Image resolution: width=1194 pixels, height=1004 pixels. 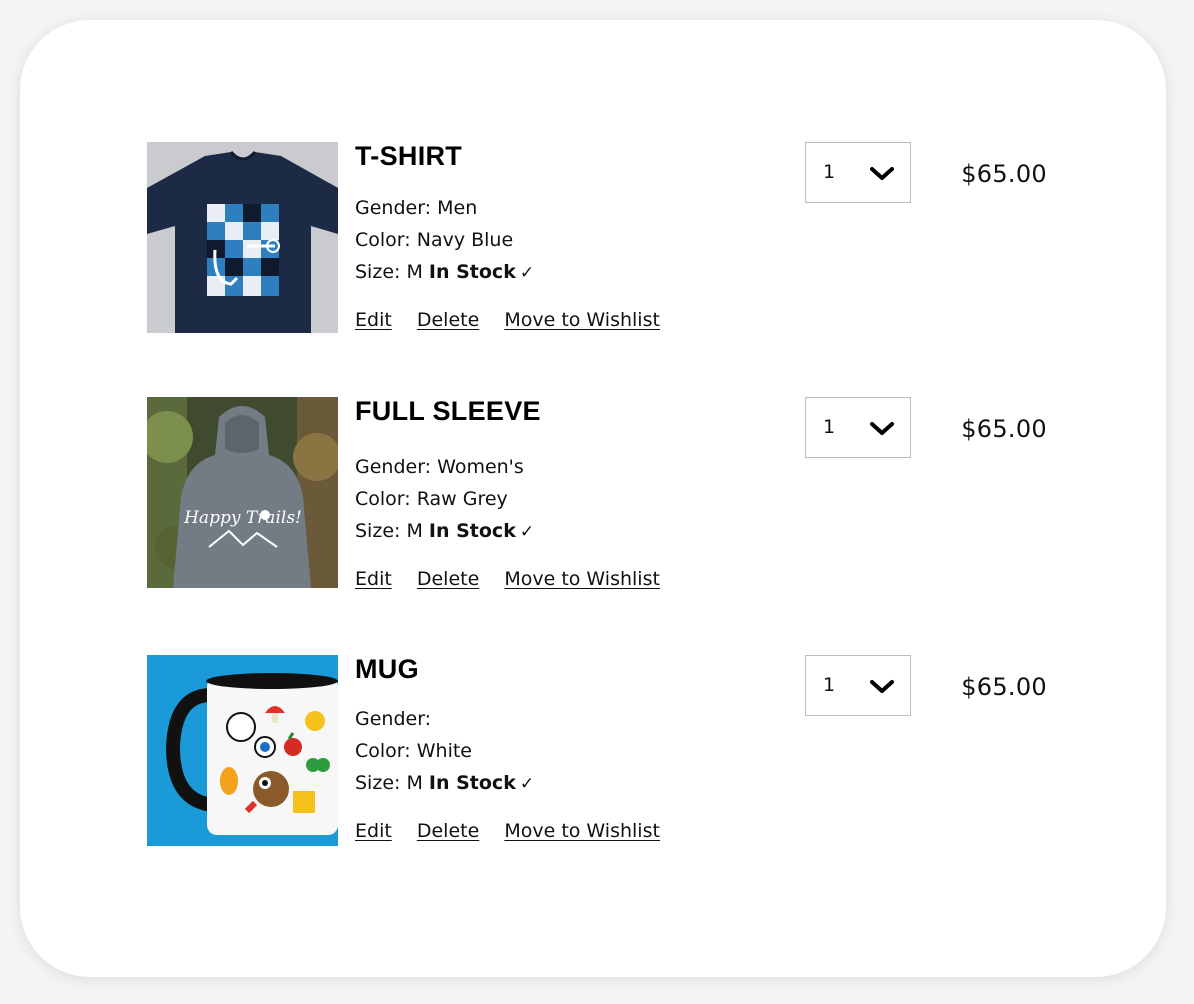 I want to click on color-row: Color: White, so click(x=565, y=751).